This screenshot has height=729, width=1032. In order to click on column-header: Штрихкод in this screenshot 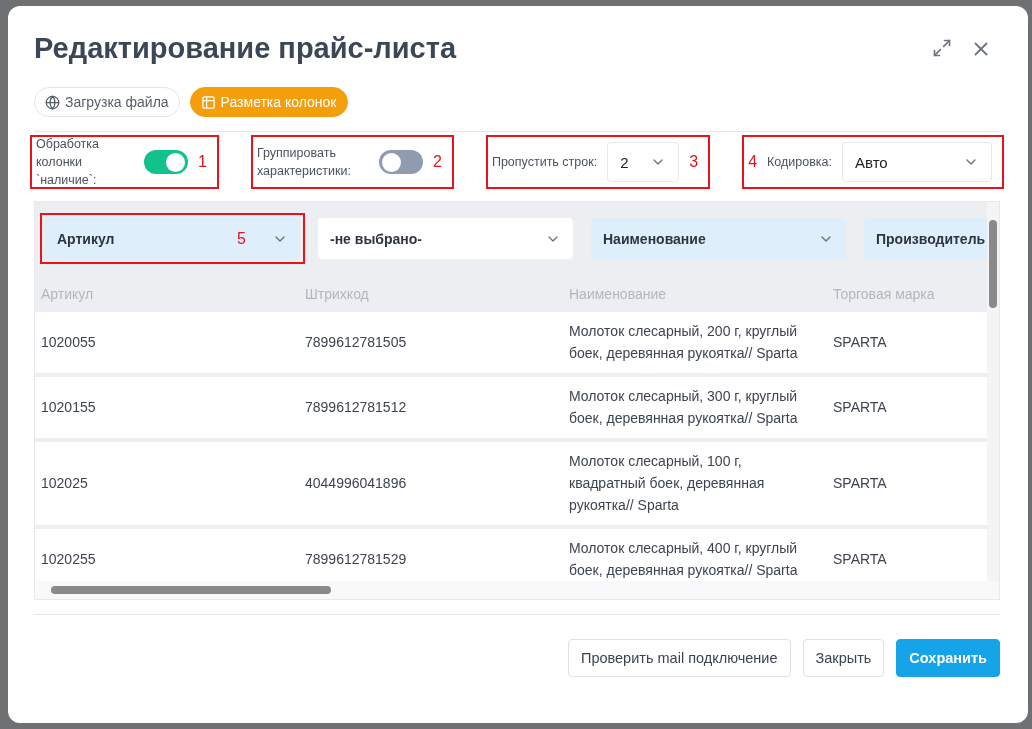, I will do `click(337, 294)`.